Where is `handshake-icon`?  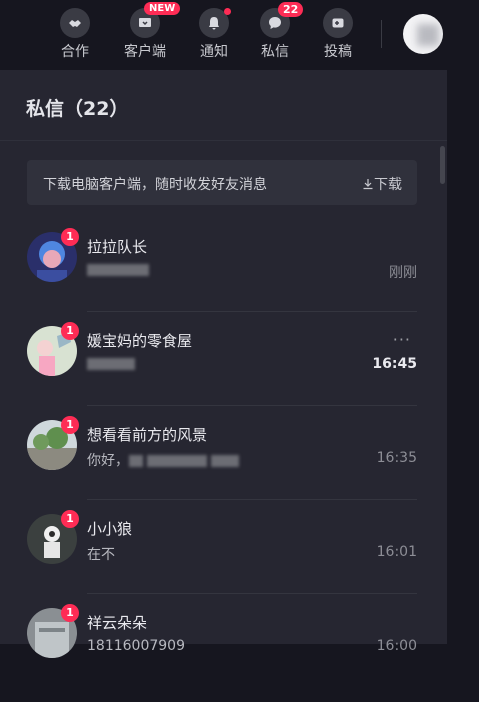 handshake-icon is located at coordinates (75, 23).